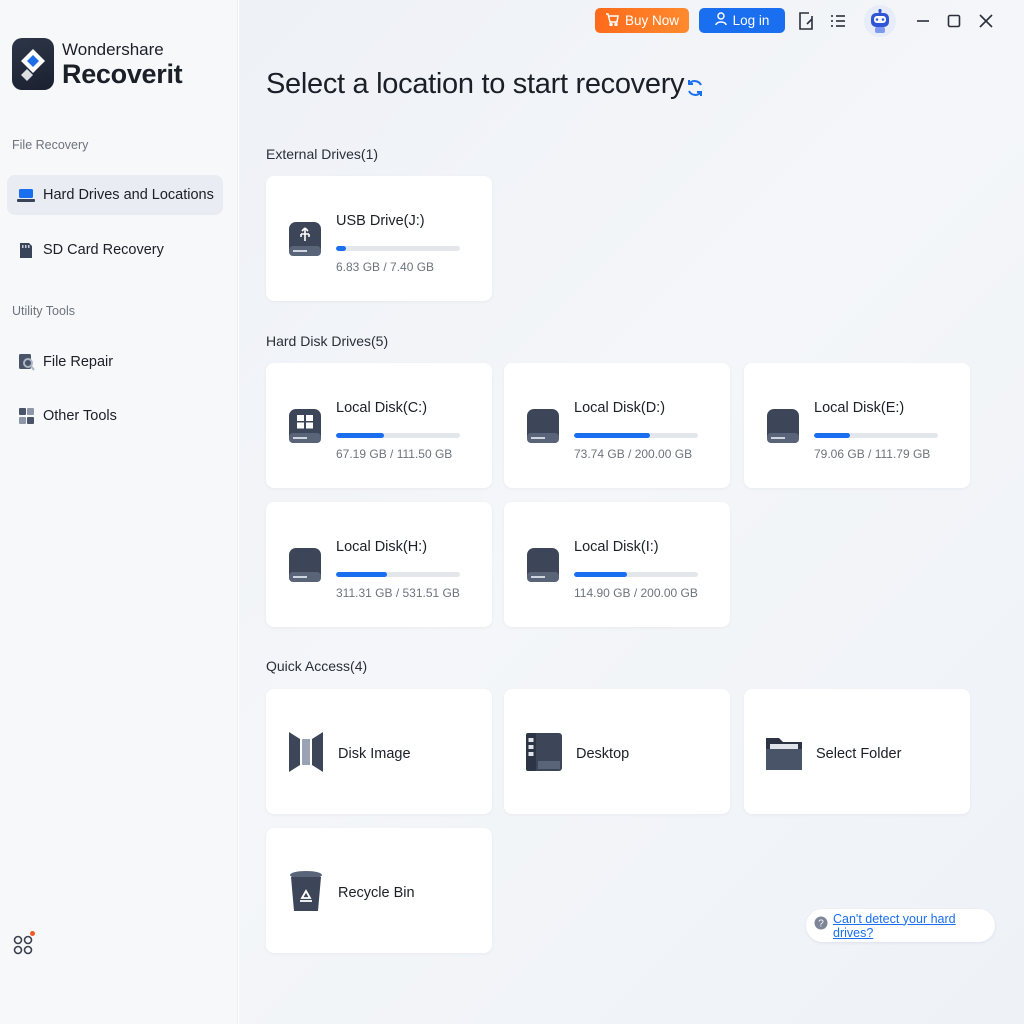 The image size is (1024, 1024). I want to click on usb-drive-icon, so click(305, 239).